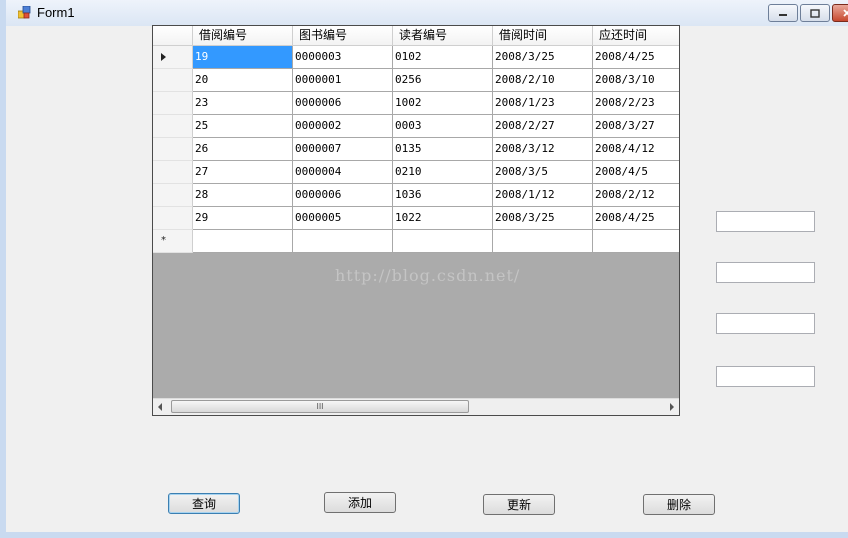  Describe the element at coordinates (543, 80) in the screenshot. I see `table-cell: 2008/2/10` at that location.